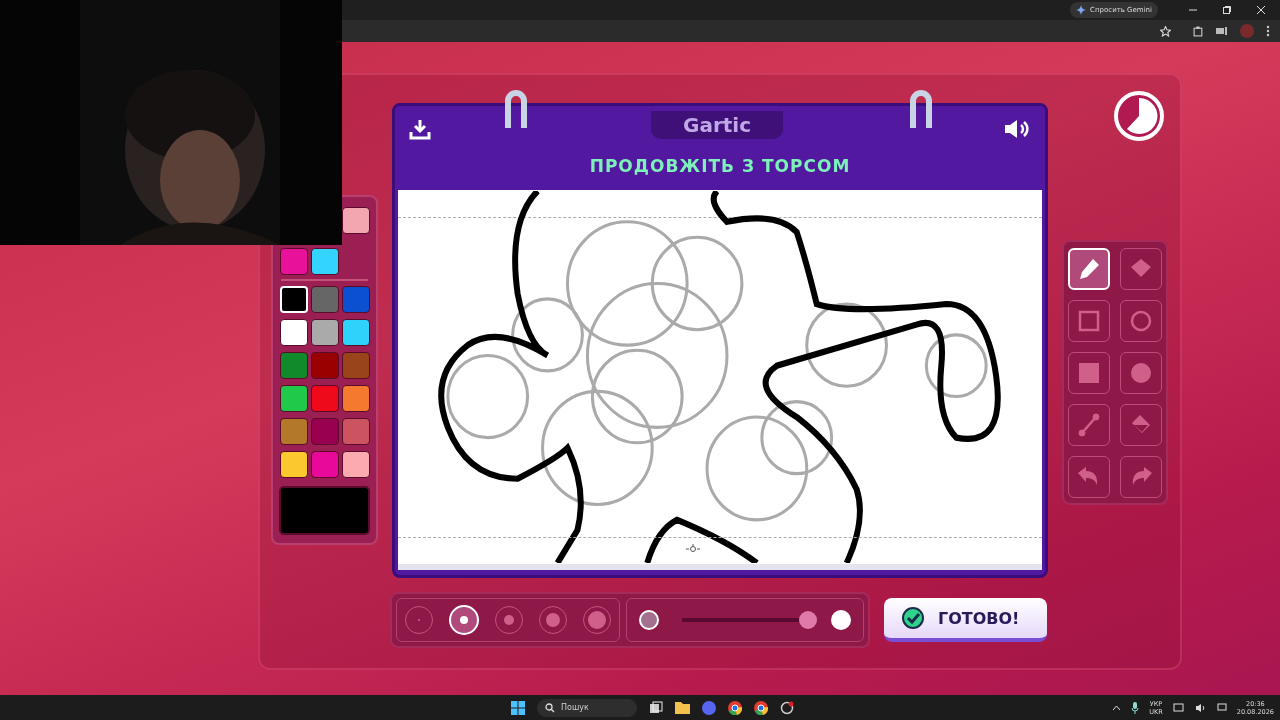  I want to click on microphone-icon, so click(1135, 707).